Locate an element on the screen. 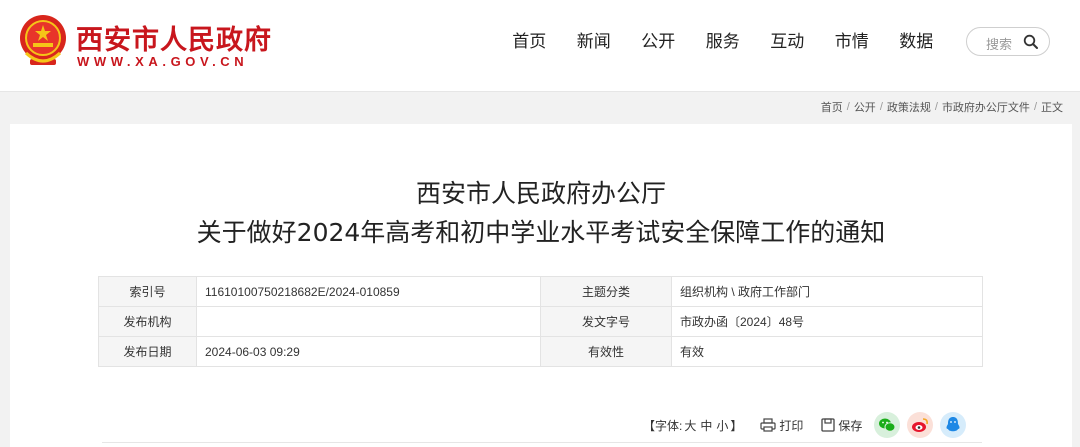 The width and height of the screenshot is (1080, 447). wechat-icon is located at coordinates (887, 425).